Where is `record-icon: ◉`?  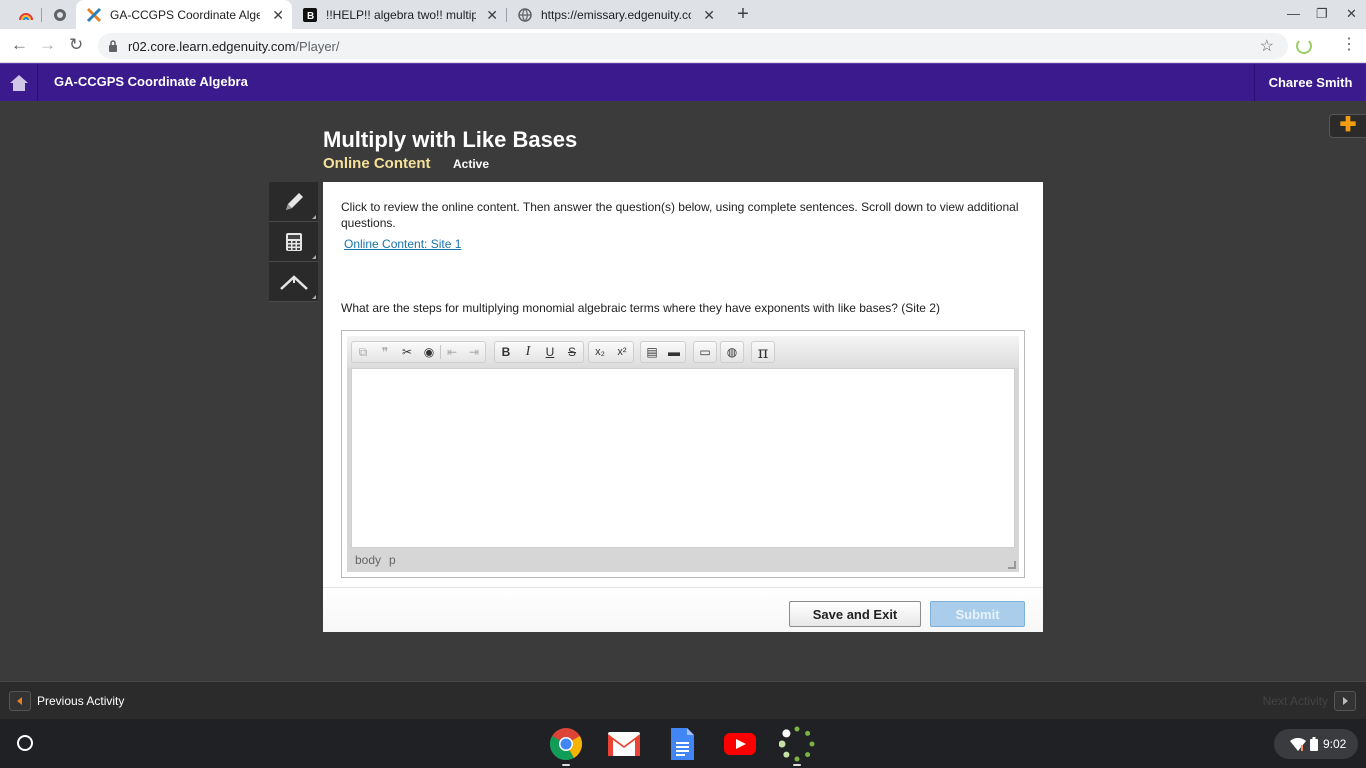
record-icon: ◉ is located at coordinates (429, 352).